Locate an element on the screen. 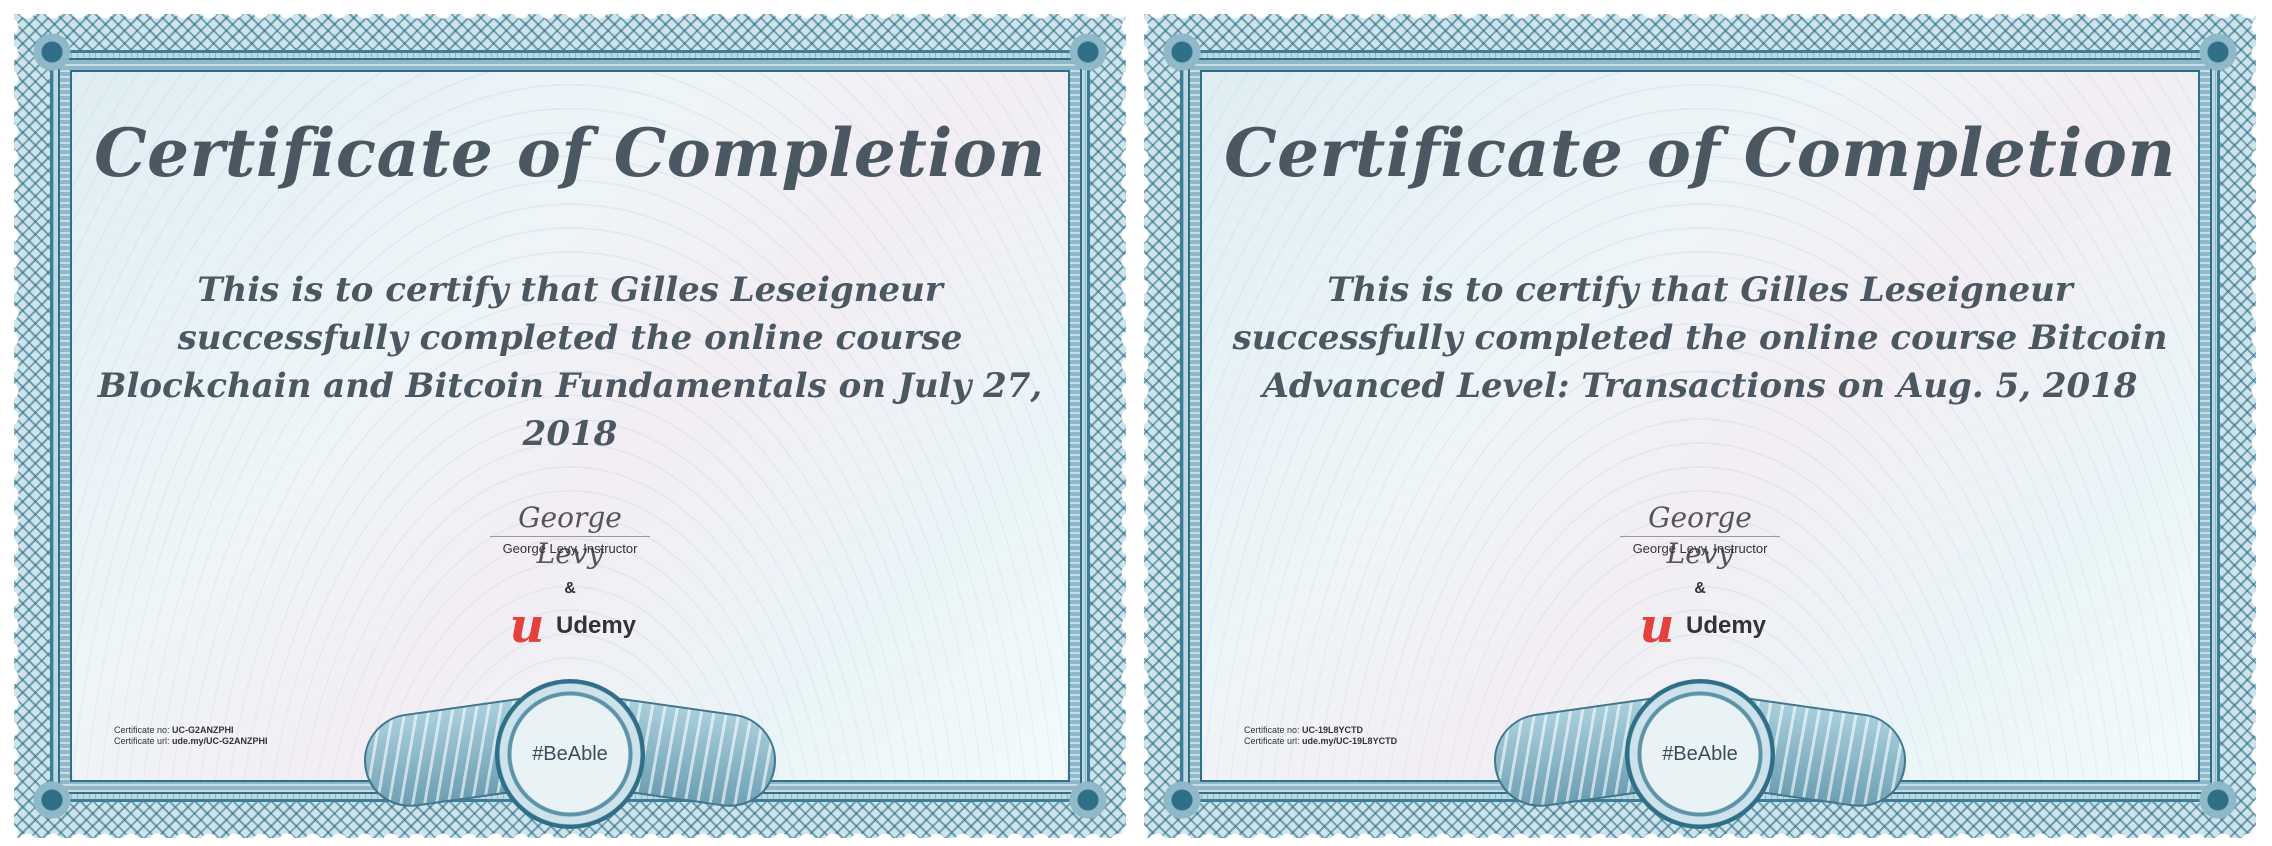  cert-no-value: UC-19L8YCTD is located at coordinates (1333, 730).